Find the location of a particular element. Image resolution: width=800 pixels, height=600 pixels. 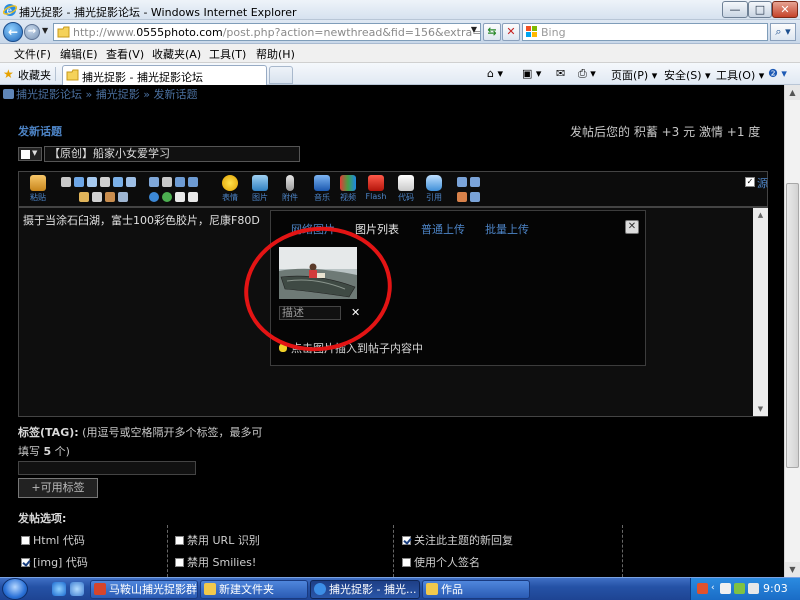

refresh-icon: ⇆ is located at coordinates (492, 32).